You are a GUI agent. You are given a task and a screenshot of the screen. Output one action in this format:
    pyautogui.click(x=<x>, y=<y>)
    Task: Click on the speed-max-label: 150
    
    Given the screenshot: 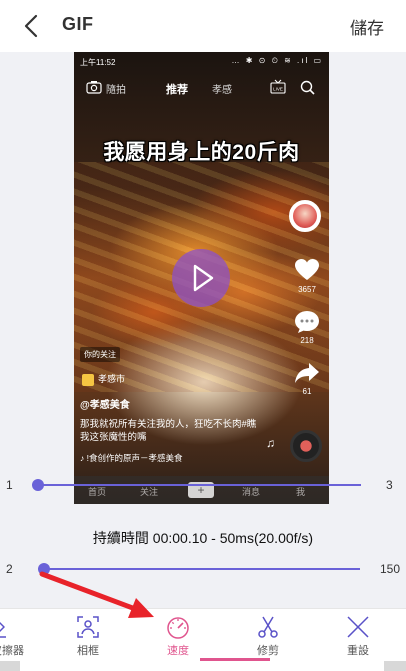 What is the action you would take?
    pyautogui.click(x=390, y=569)
    